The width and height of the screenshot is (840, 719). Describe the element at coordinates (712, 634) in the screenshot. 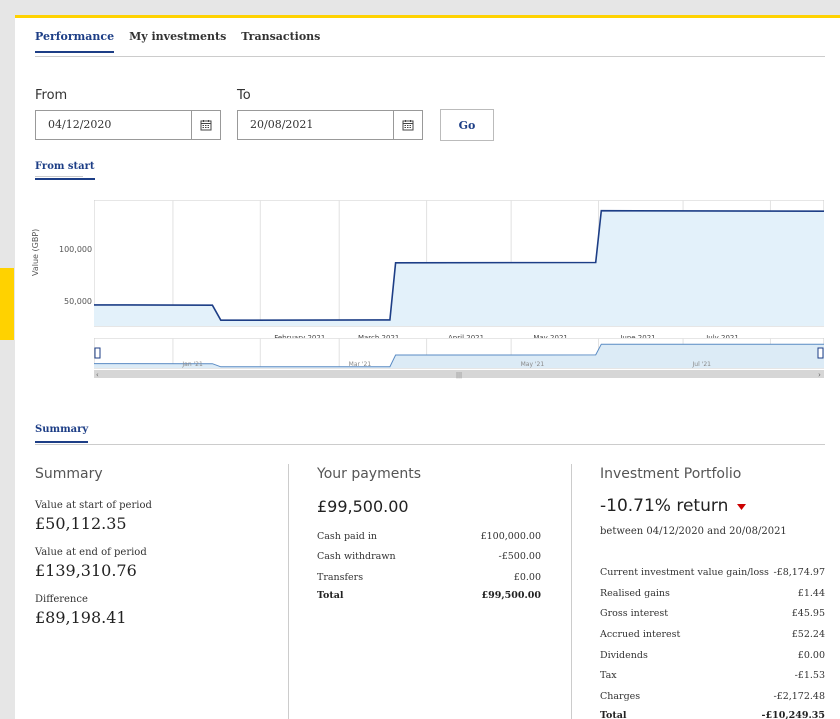

I see `portfolio-row: Accrued interest £52.24` at that location.